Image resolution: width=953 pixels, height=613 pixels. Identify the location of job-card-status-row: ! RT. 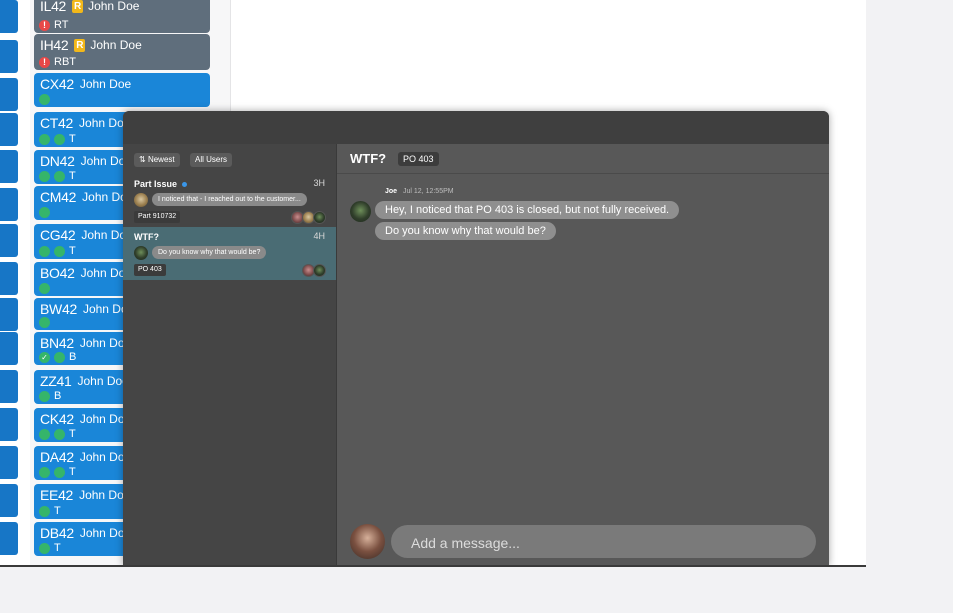
(53, 25).